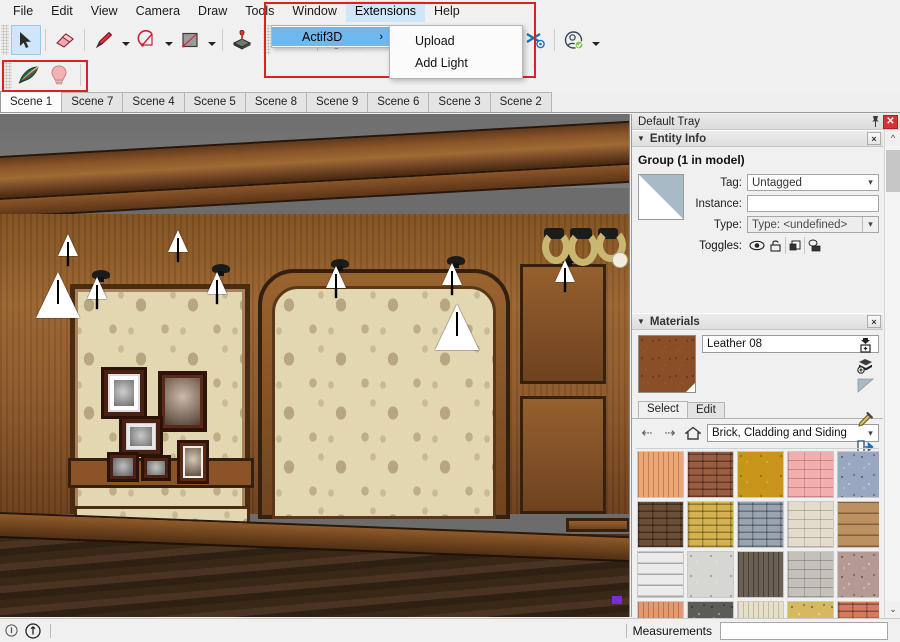  Describe the element at coordinates (865, 365) in the screenshot. I see `material-stack-icon` at that location.